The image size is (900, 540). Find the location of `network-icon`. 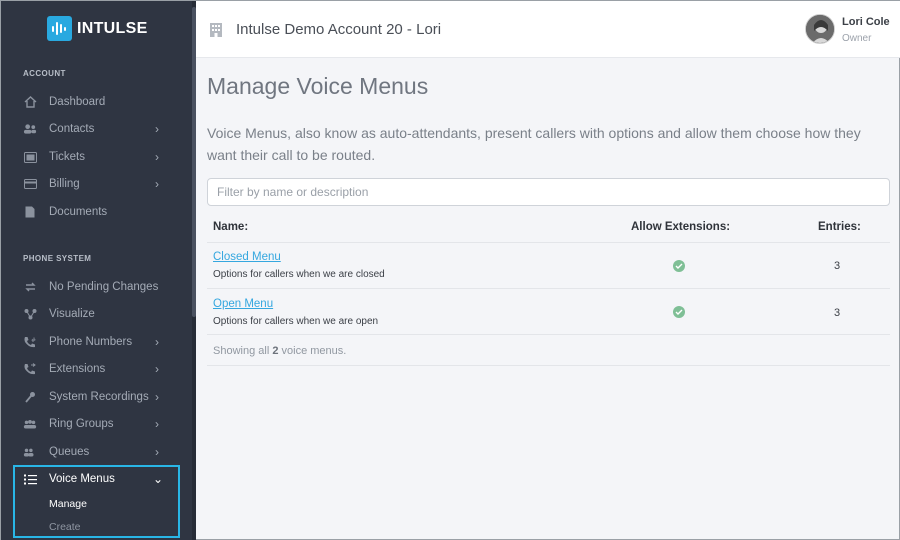

network-icon is located at coordinates (30, 314).